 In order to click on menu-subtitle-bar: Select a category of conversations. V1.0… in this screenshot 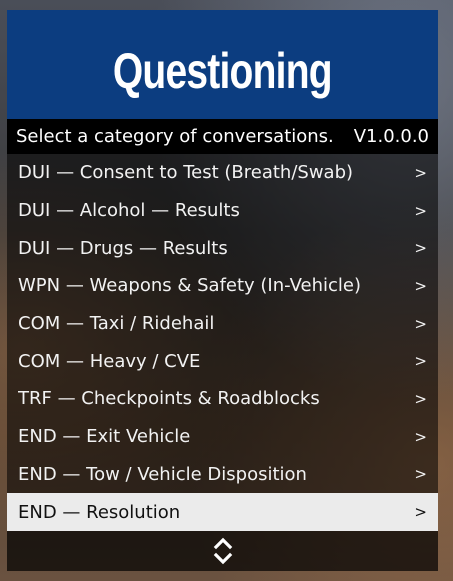, I will do `click(222, 136)`.